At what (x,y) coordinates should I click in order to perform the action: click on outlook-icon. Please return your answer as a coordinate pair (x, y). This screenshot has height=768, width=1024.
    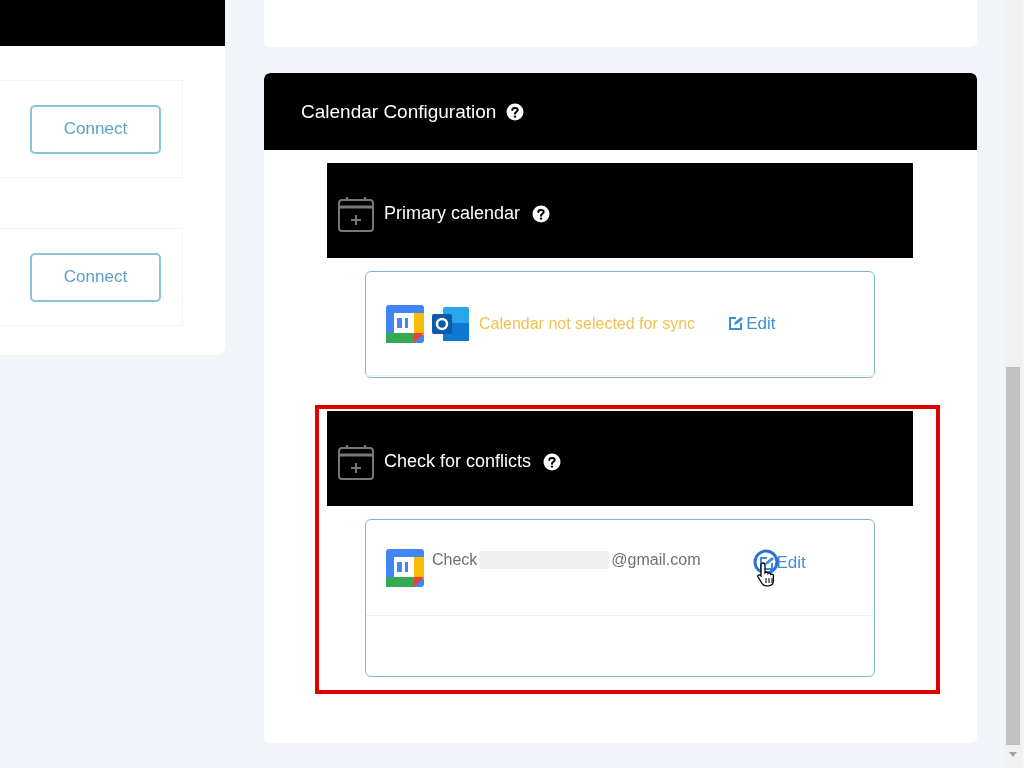
    Looking at the image, I should click on (451, 323).